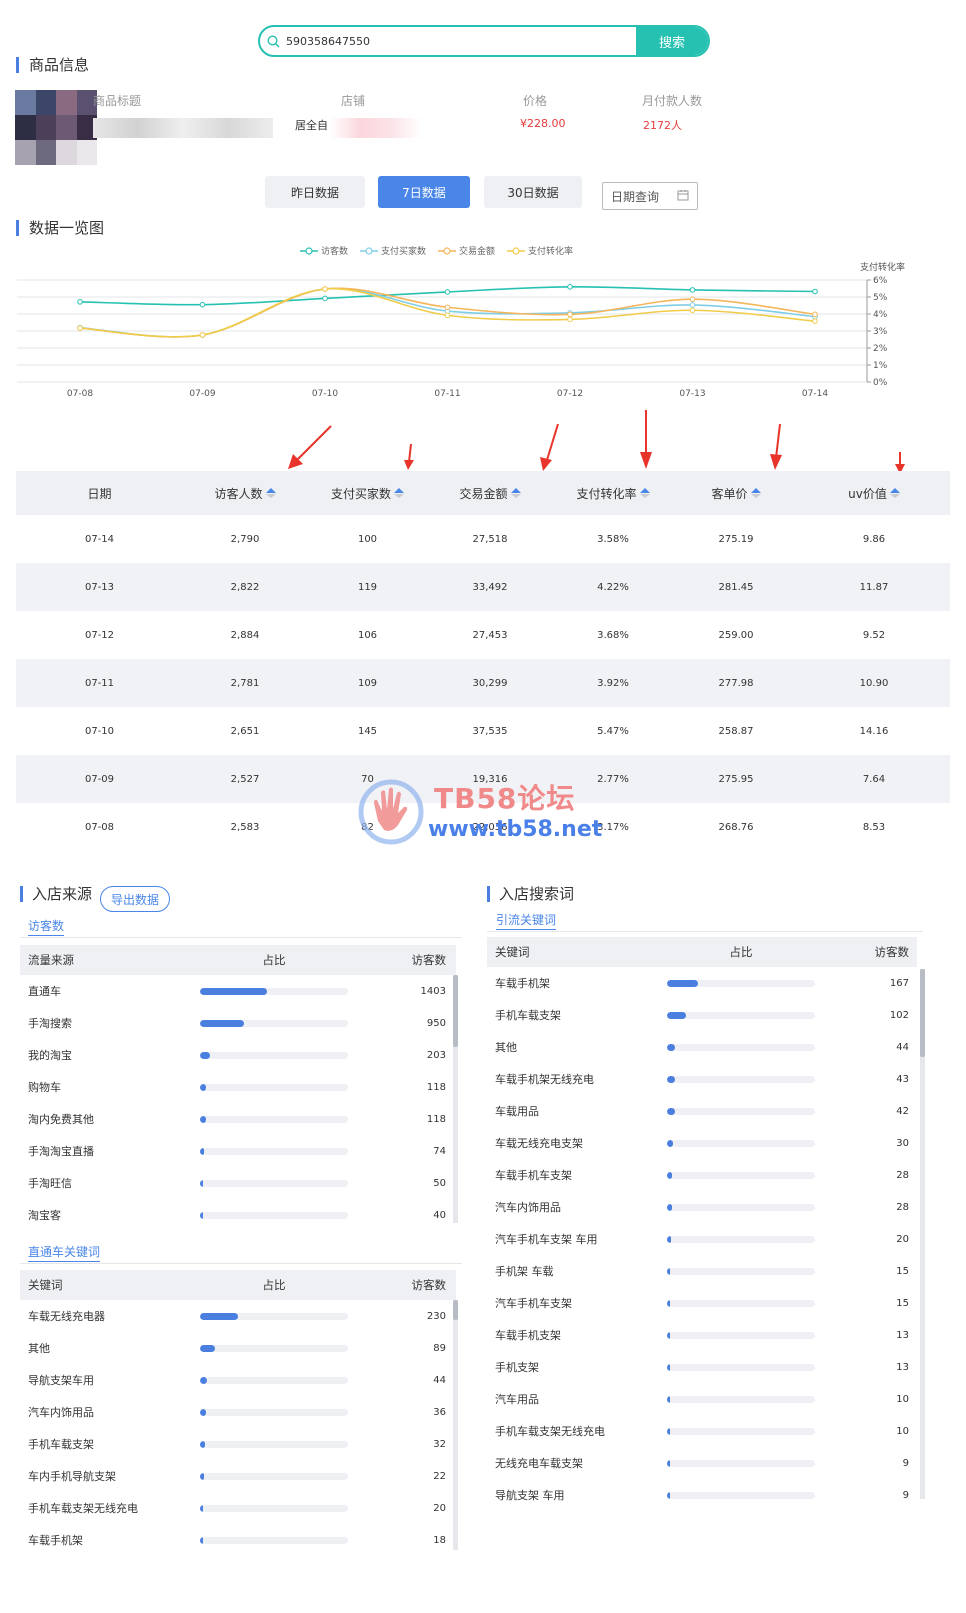 The image size is (966, 1613). Describe the element at coordinates (238, 1316) in the screenshot. I see `list-item: 车载无线充电器 230` at that location.